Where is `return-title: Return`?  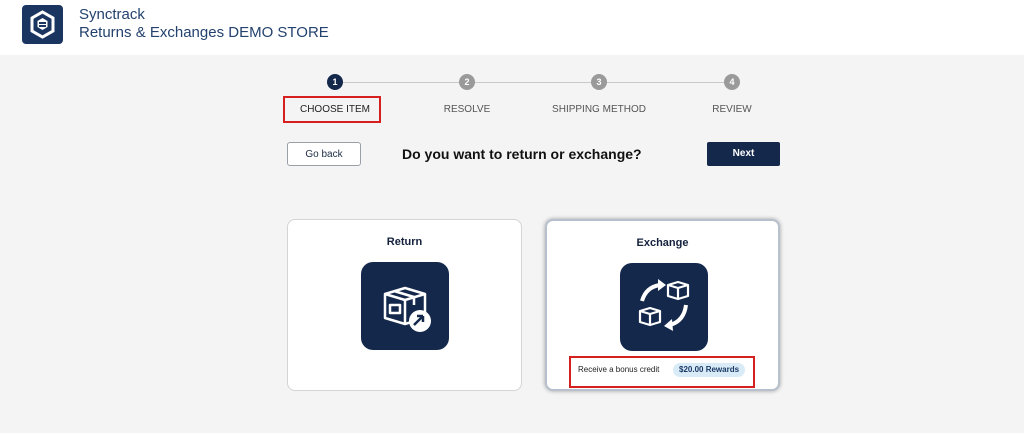
return-title: Return is located at coordinates (404, 242).